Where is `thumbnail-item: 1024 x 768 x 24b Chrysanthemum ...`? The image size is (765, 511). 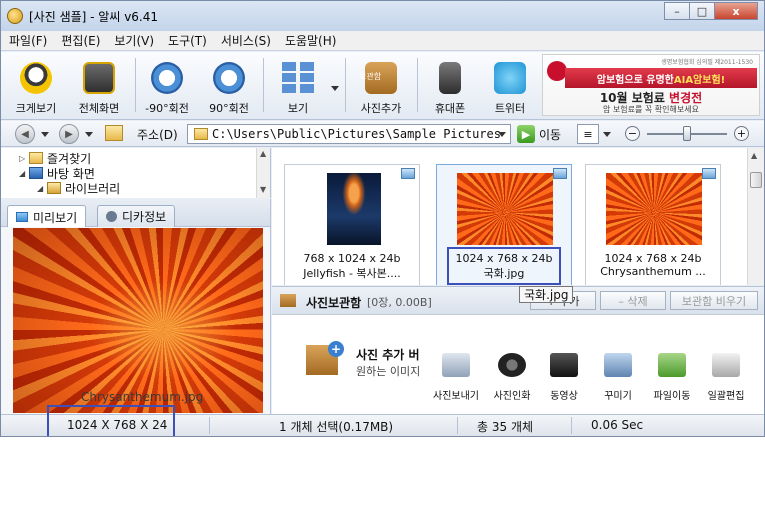 thumbnail-item: 1024 x 768 x 24b Chrysanthemum ... is located at coordinates (653, 224).